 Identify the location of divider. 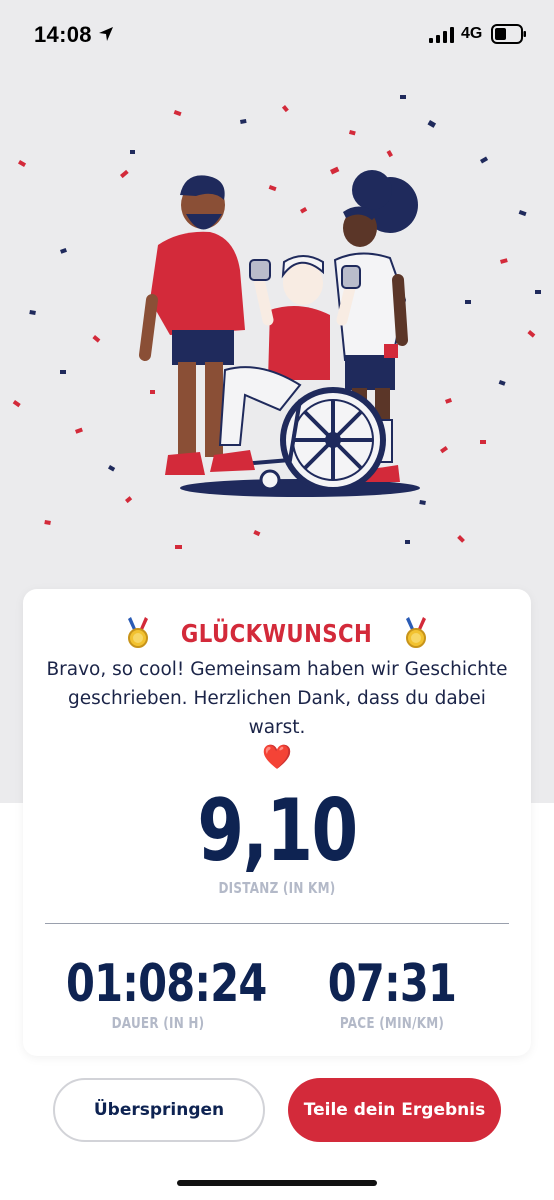
(277, 923).